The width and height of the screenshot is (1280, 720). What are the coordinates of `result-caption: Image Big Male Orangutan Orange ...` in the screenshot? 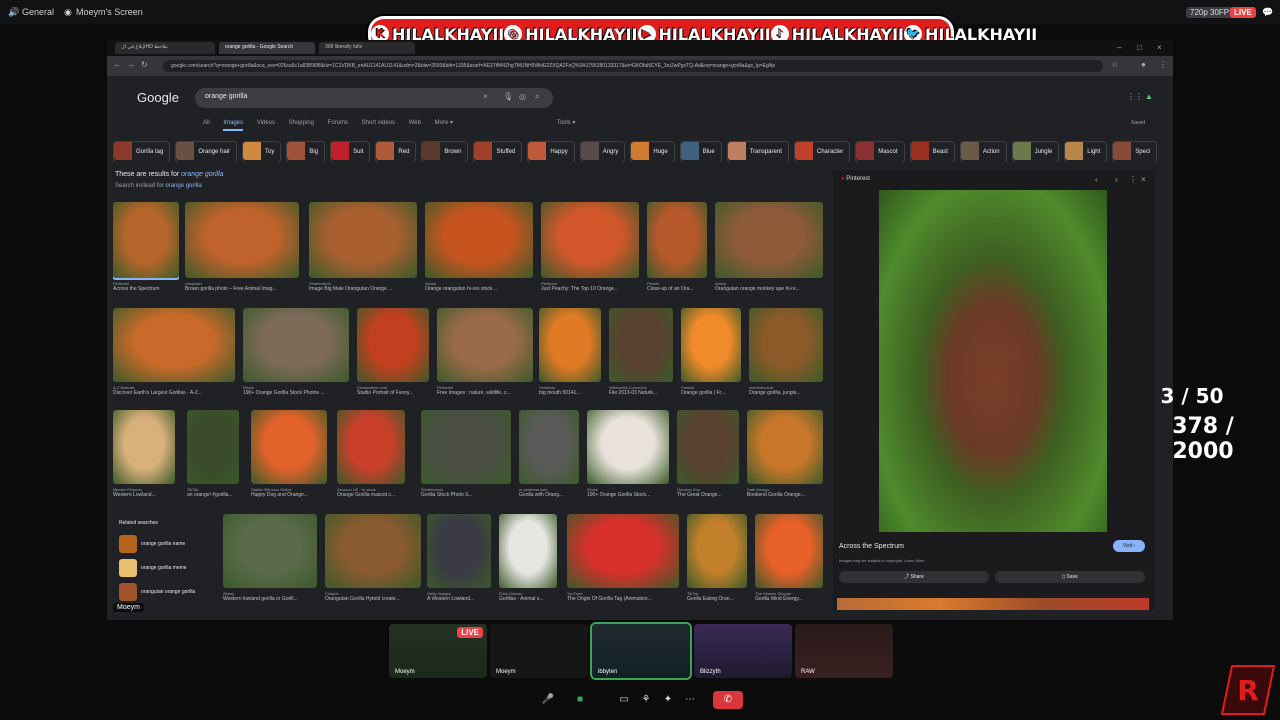 It's located at (363, 289).